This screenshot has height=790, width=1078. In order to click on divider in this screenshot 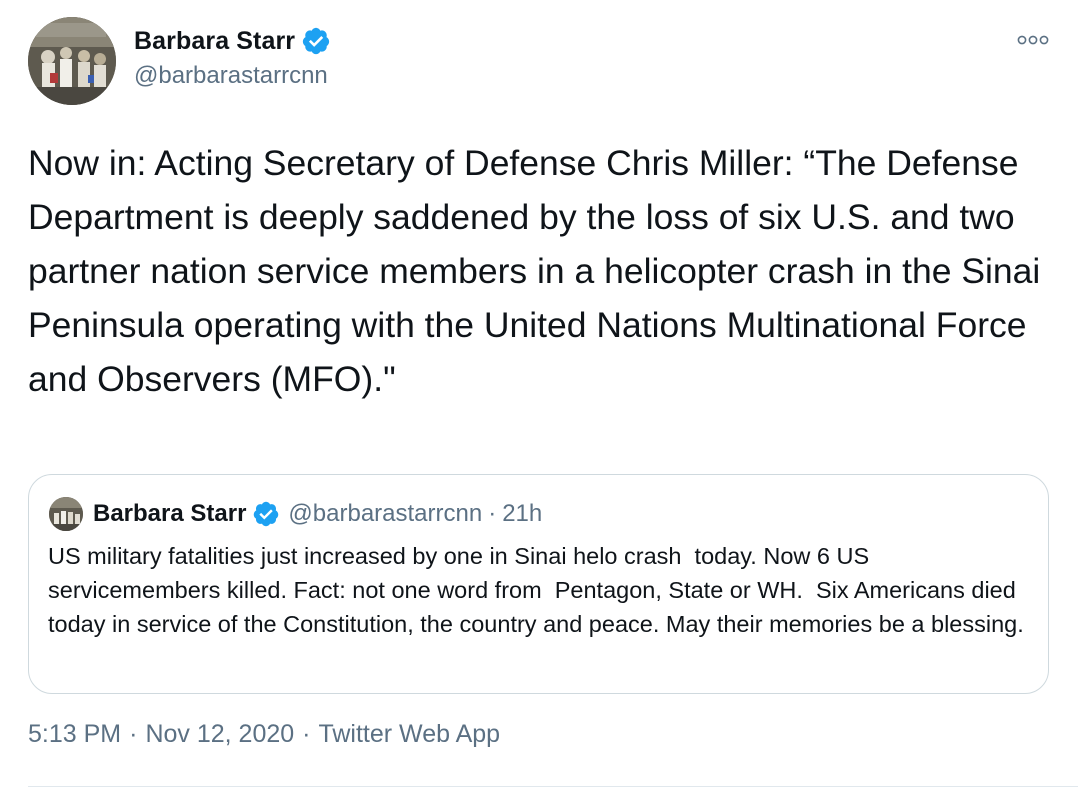, I will do `click(553, 786)`.